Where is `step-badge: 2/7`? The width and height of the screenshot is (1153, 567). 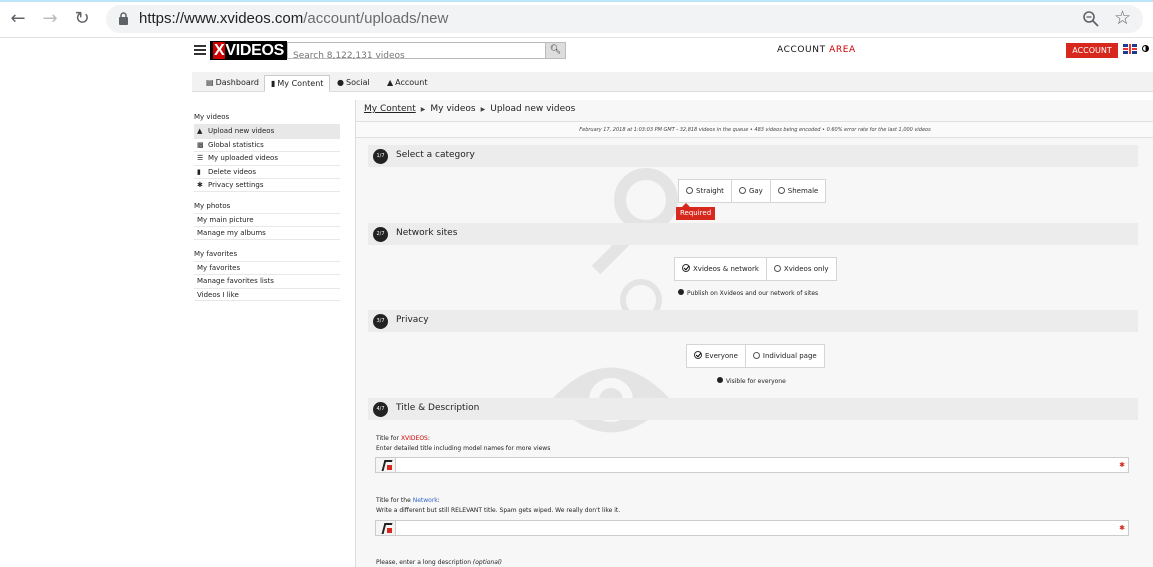 step-badge: 2/7 is located at coordinates (380, 234).